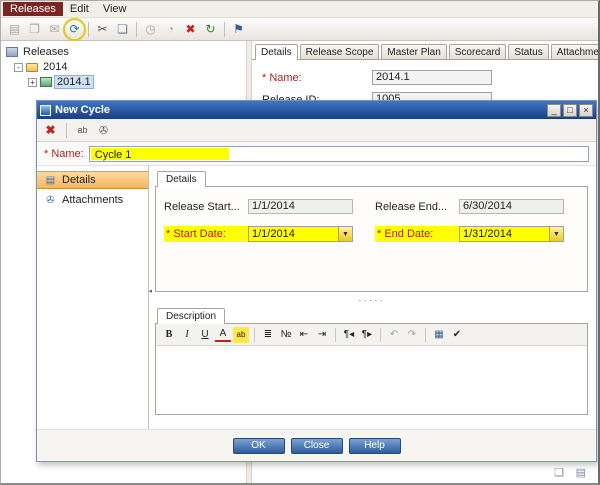  I want to click on ok-button: OK, so click(258, 445).